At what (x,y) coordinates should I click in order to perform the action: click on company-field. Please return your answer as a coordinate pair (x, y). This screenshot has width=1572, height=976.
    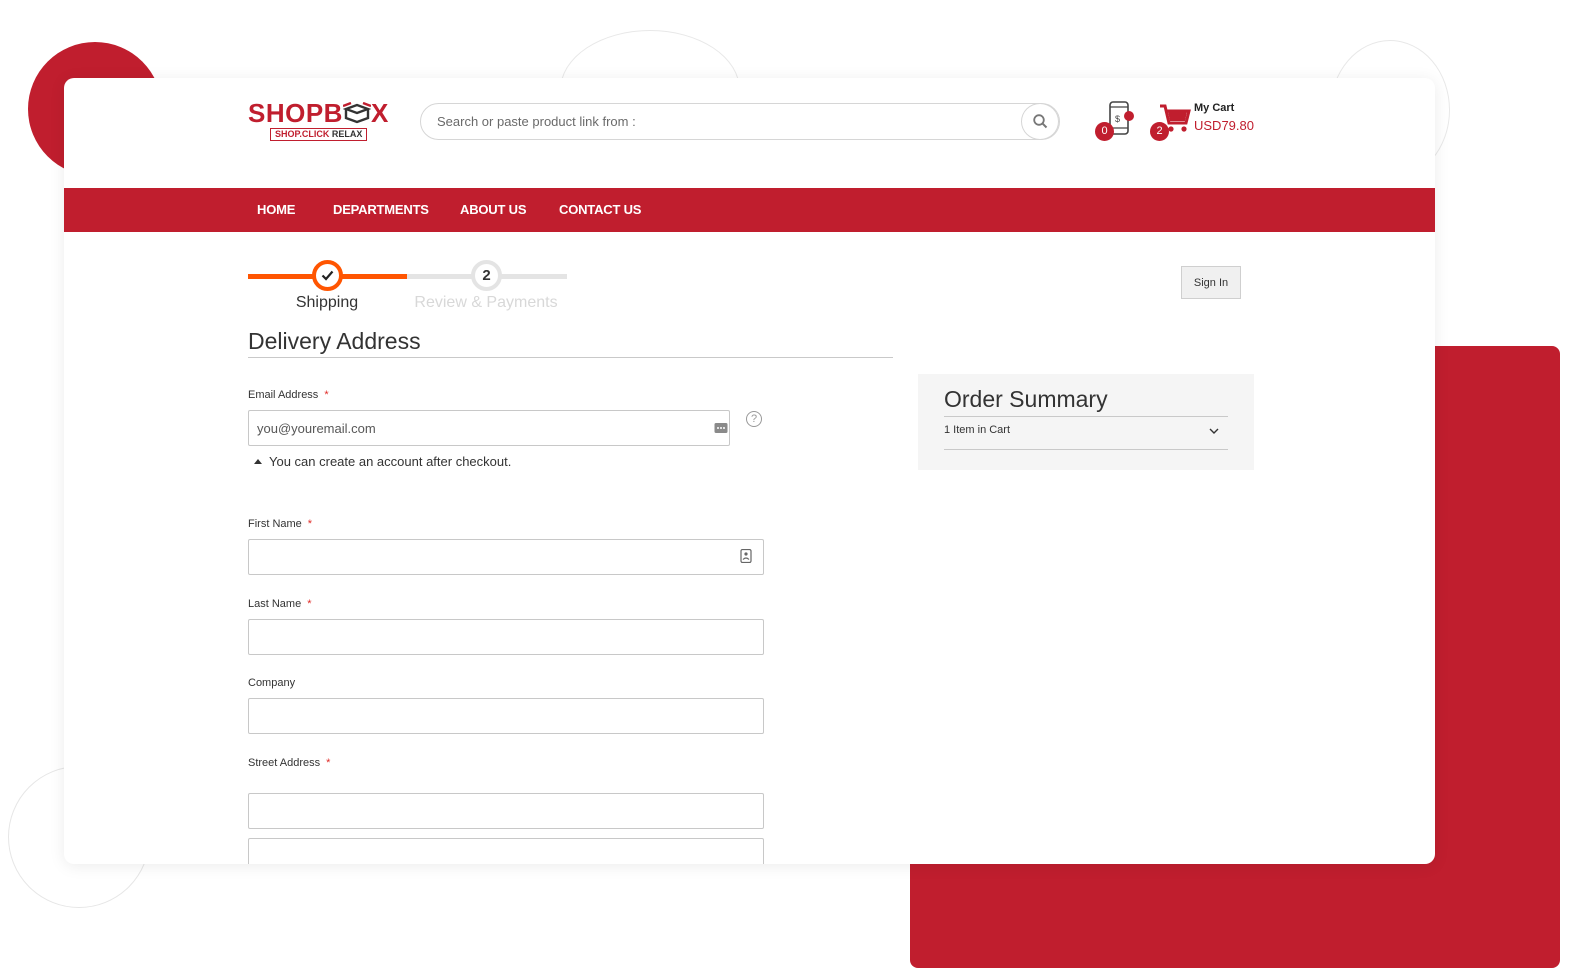
    Looking at the image, I should click on (506, 716).